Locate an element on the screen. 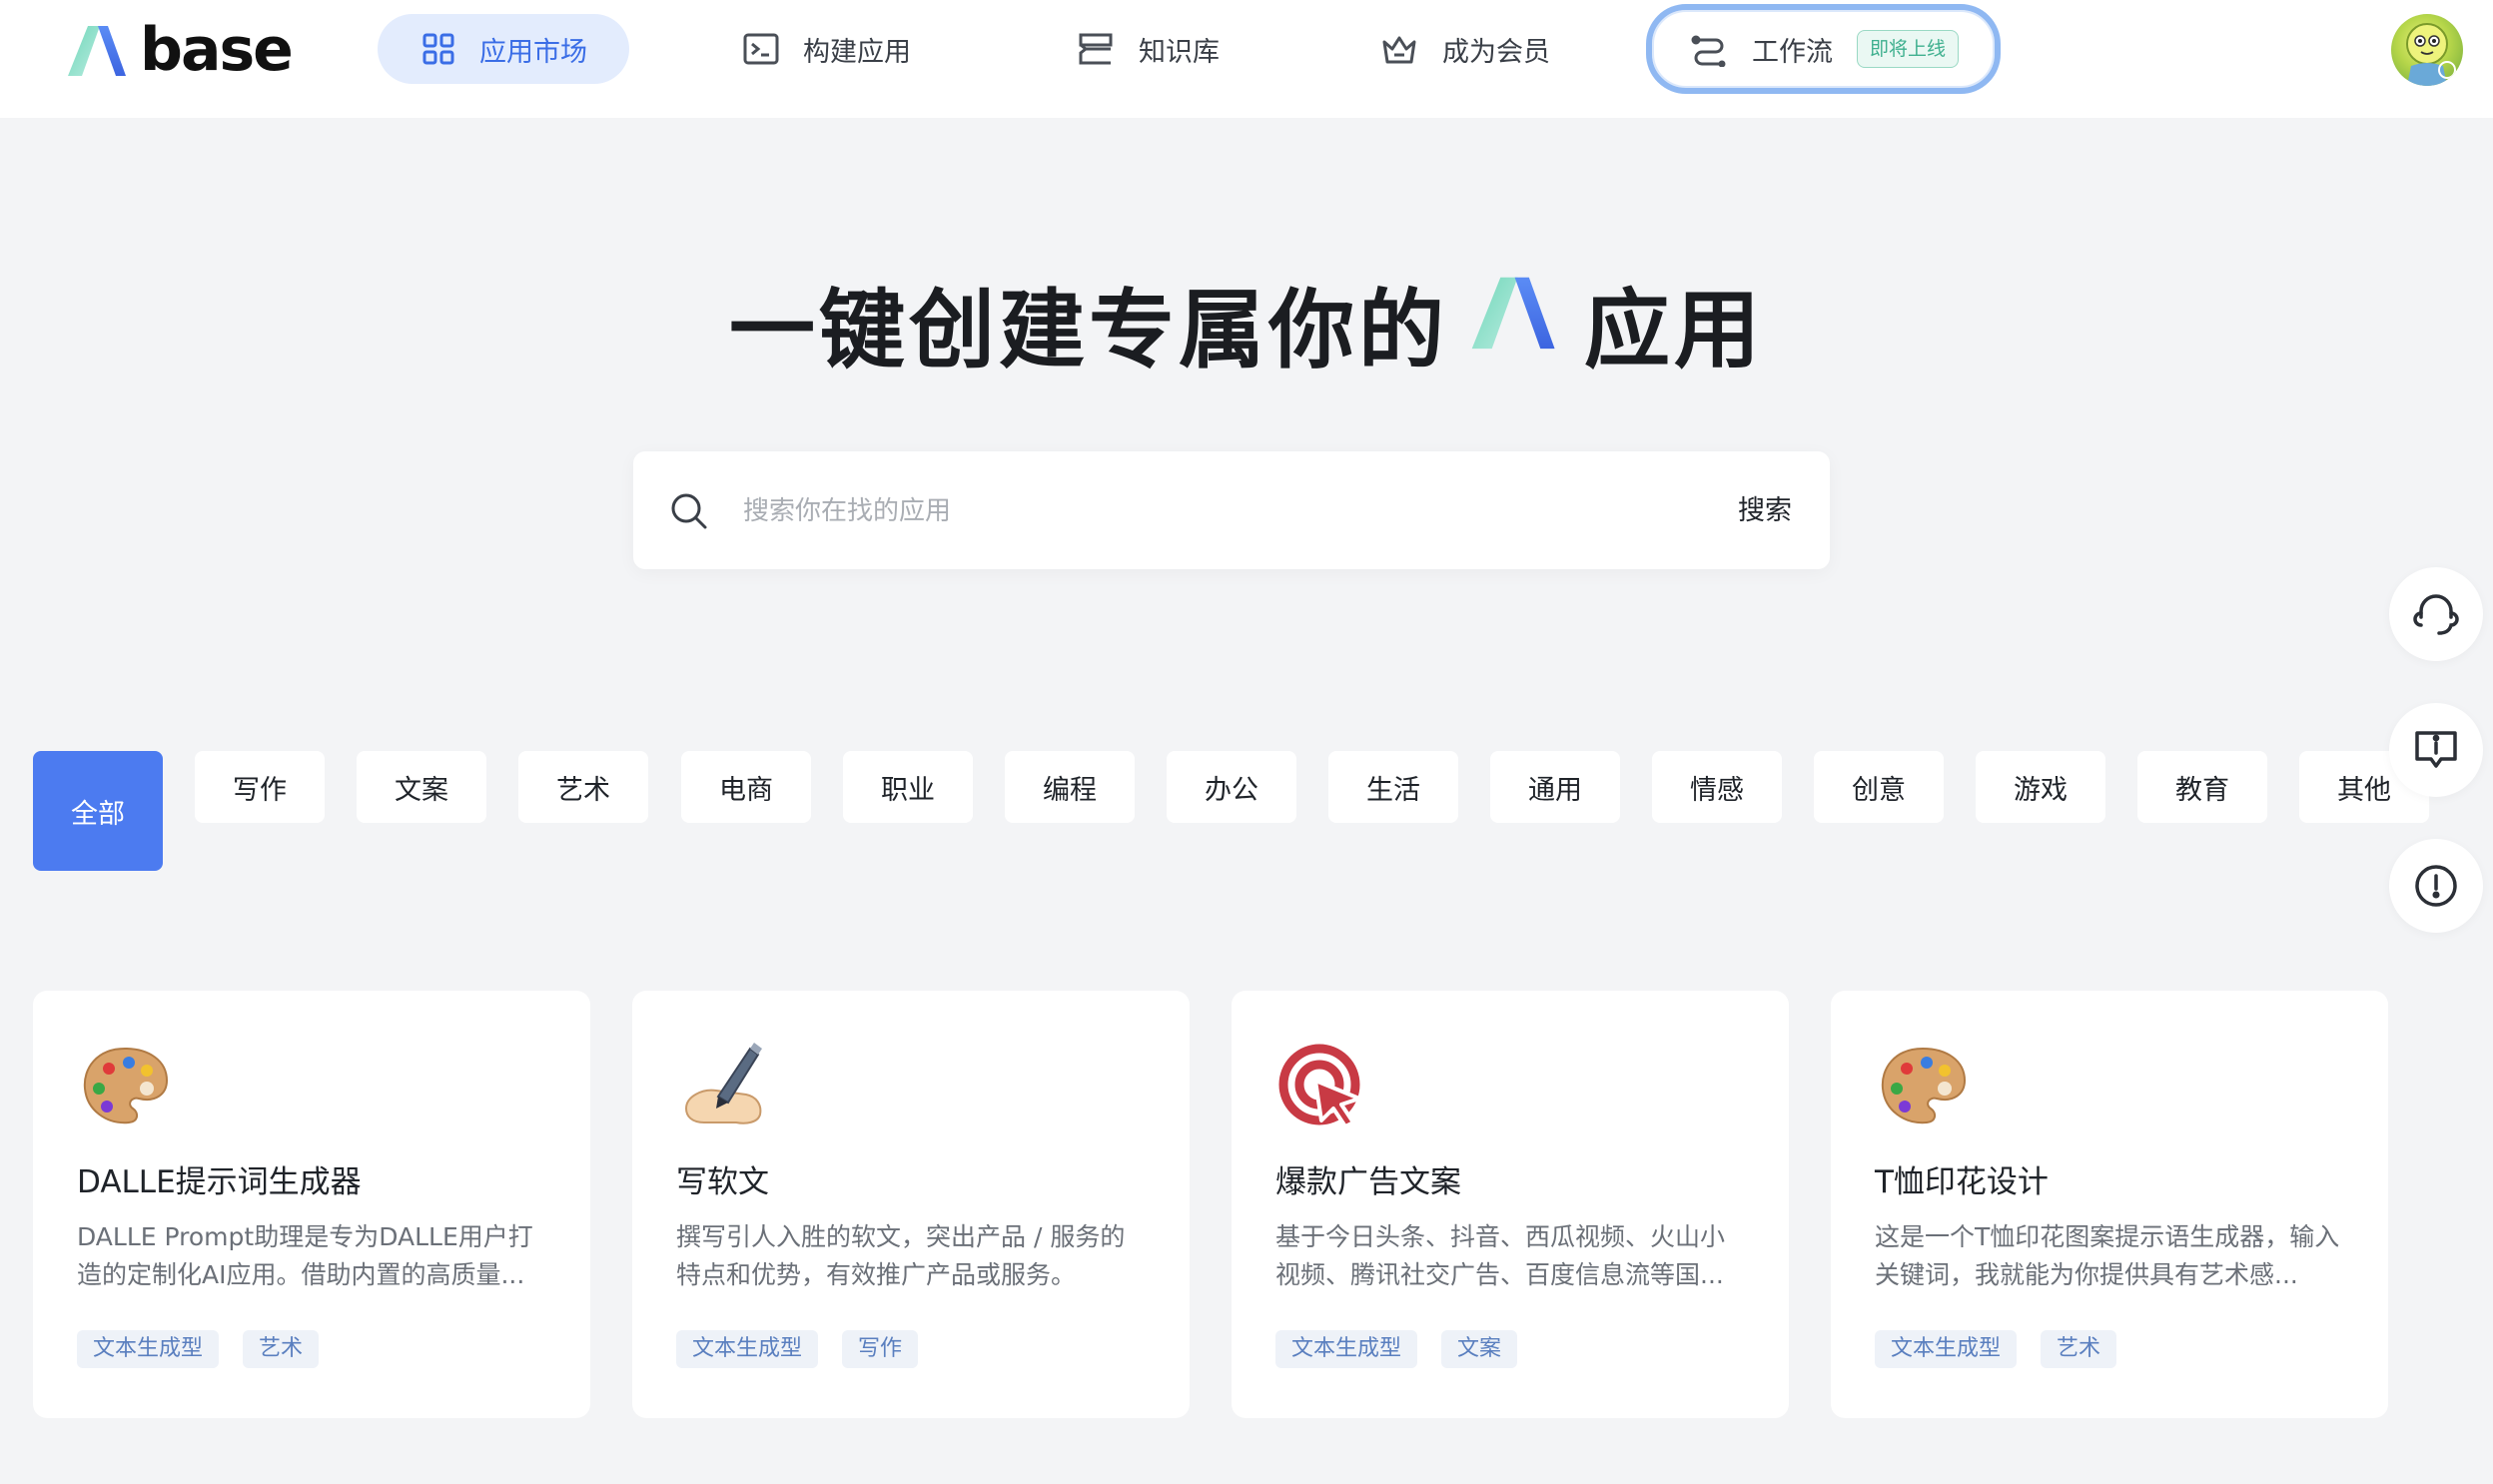 The width and height of the screenshot is (2493, 1484). nav-membership: 成为会员 is located at coordinates (1464, 49).